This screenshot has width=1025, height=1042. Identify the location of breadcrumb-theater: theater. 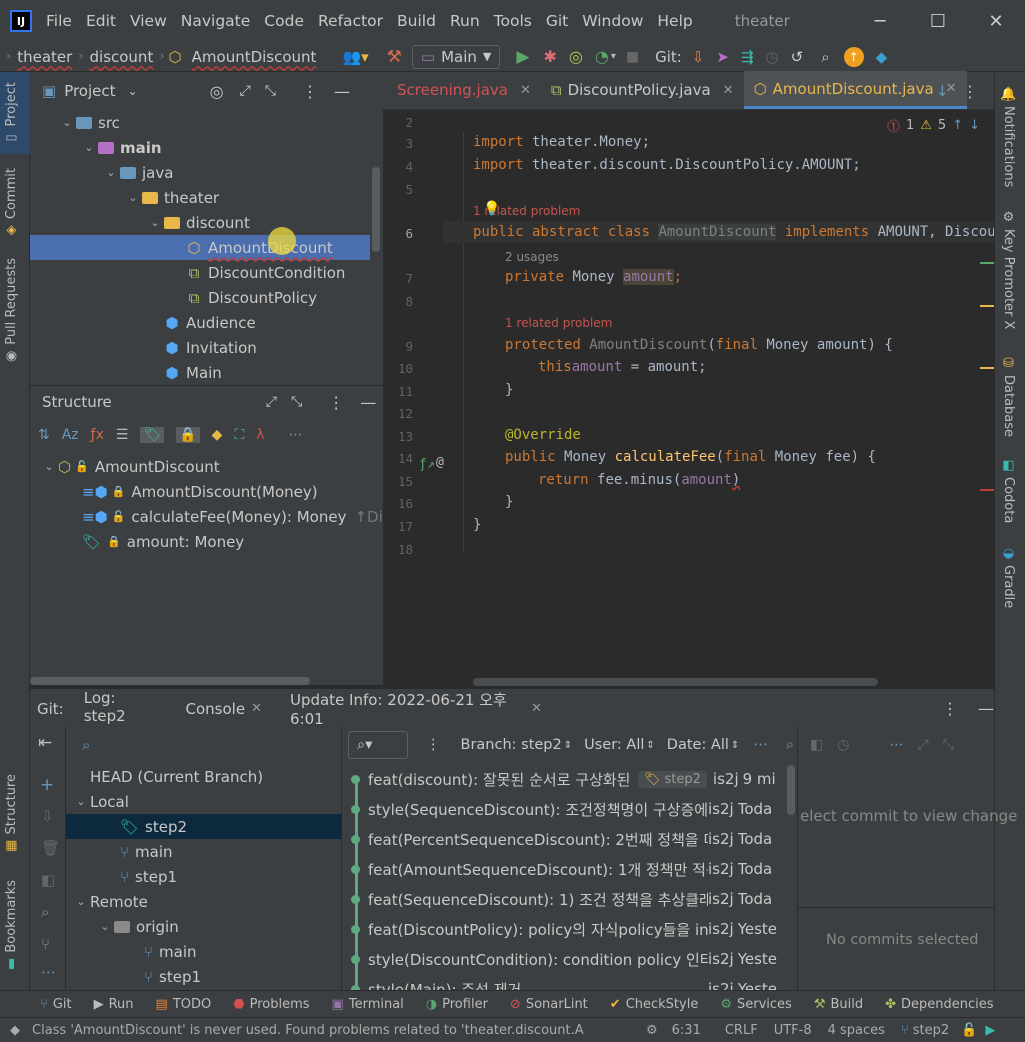
(44, 57).